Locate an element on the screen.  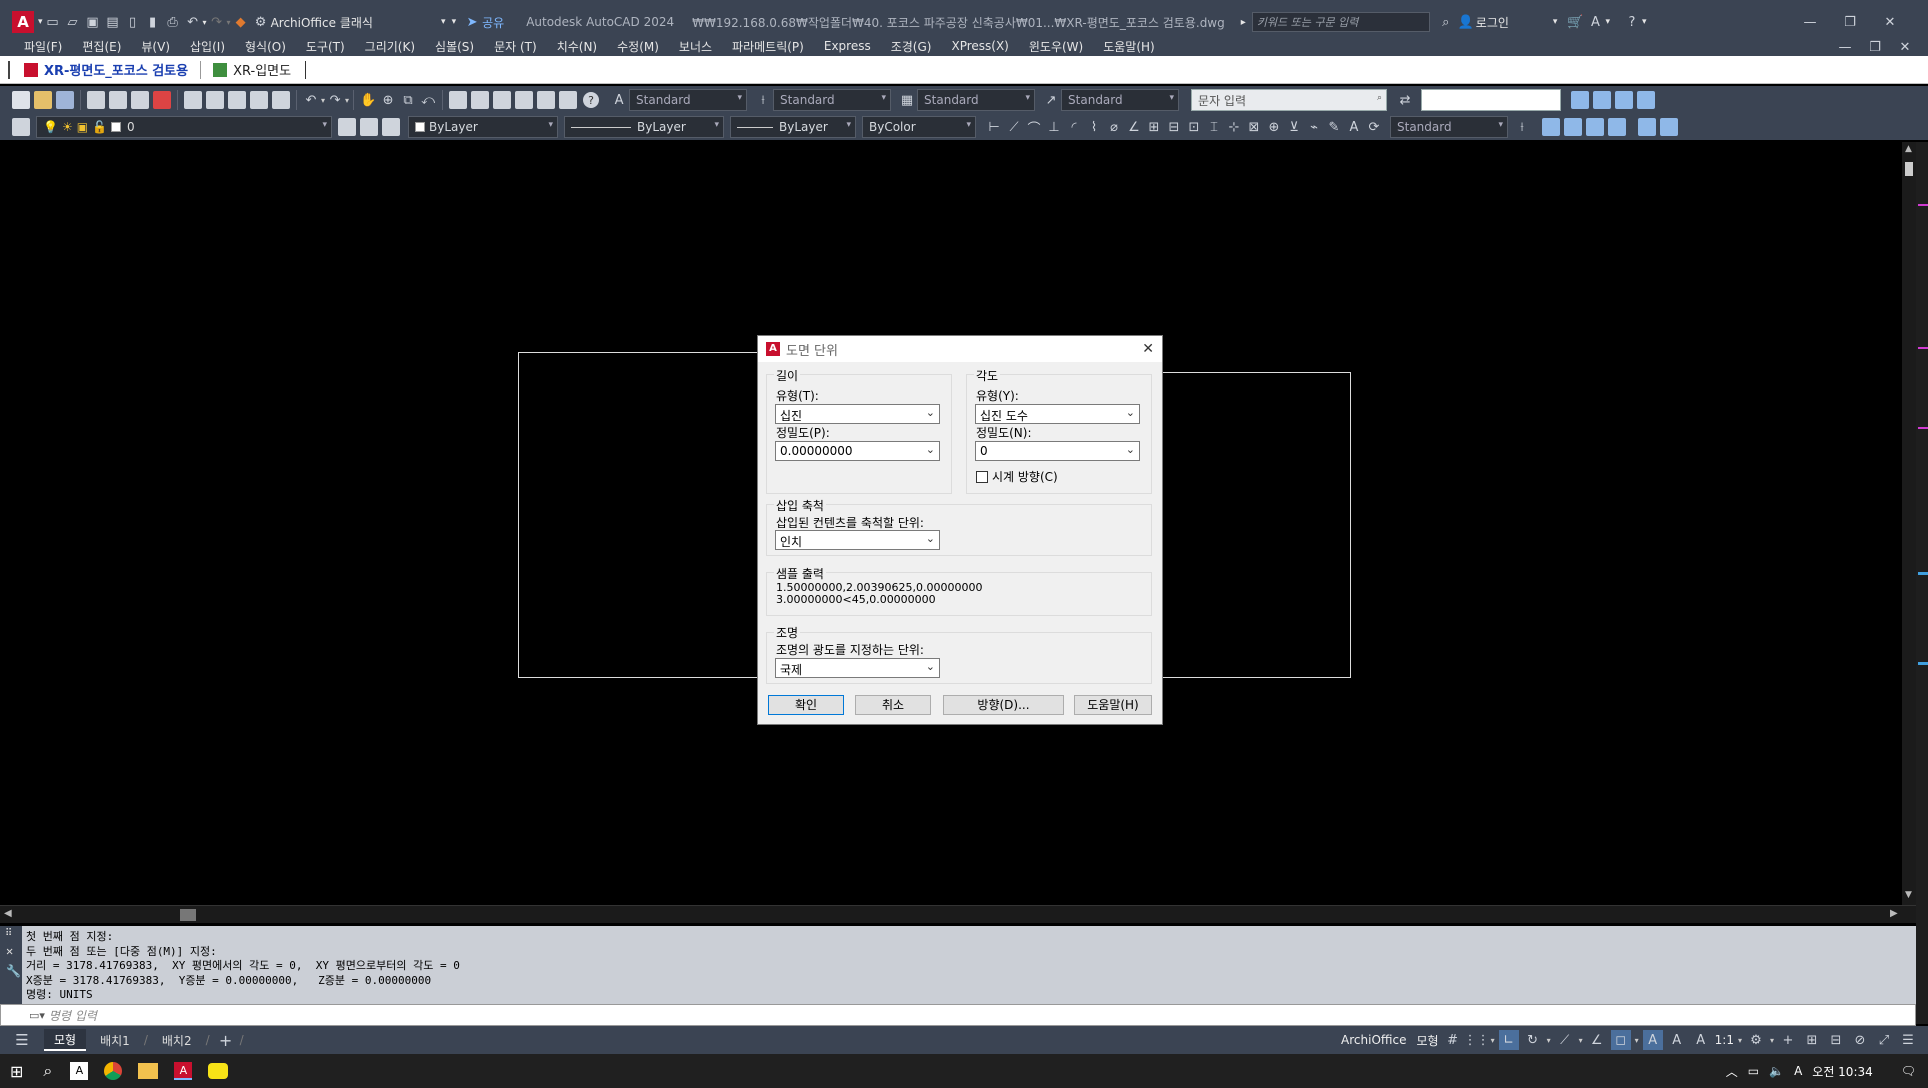
length-precision-select: 0.00000000 ⌄ is located at coordinates (857, 451).